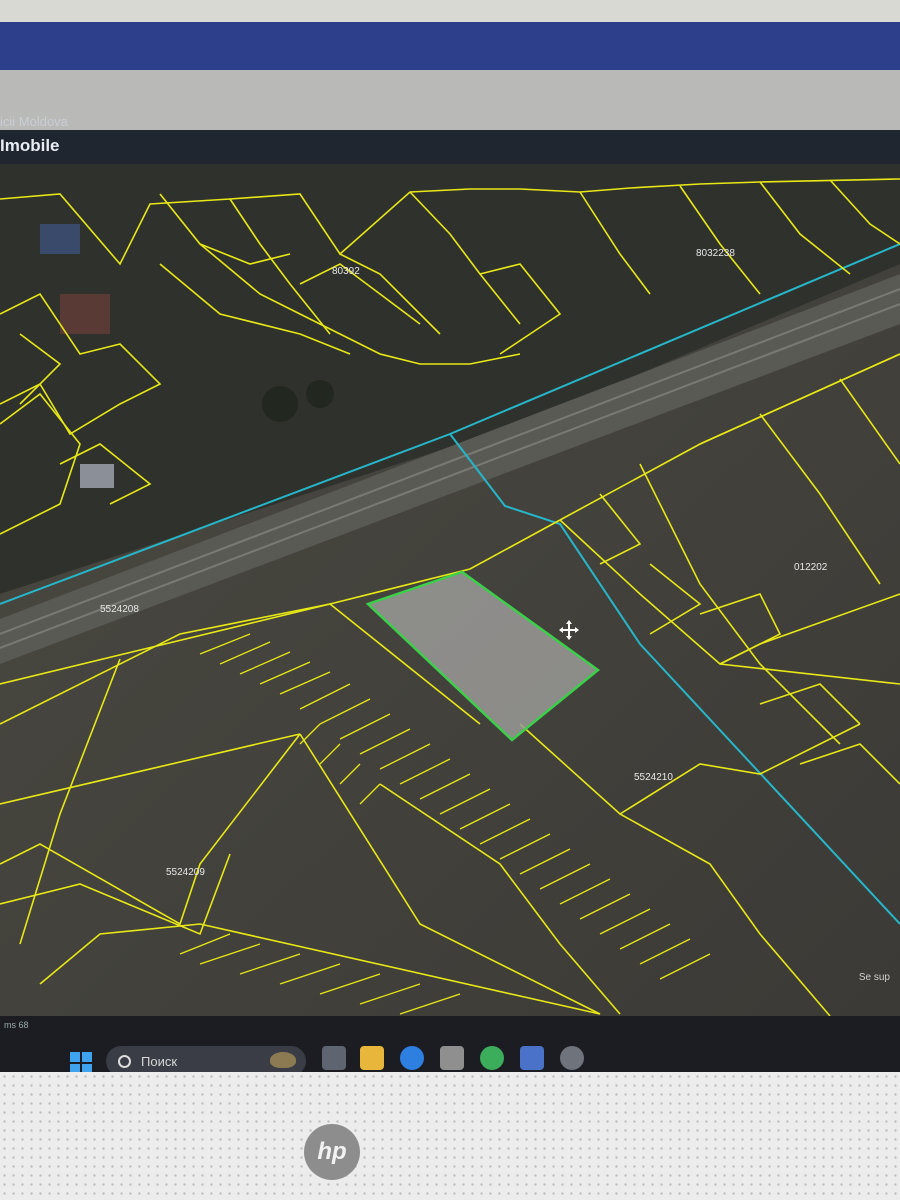 The image size is (900, 1200). I want to click on browser-tab-strip, so click(450, 46).